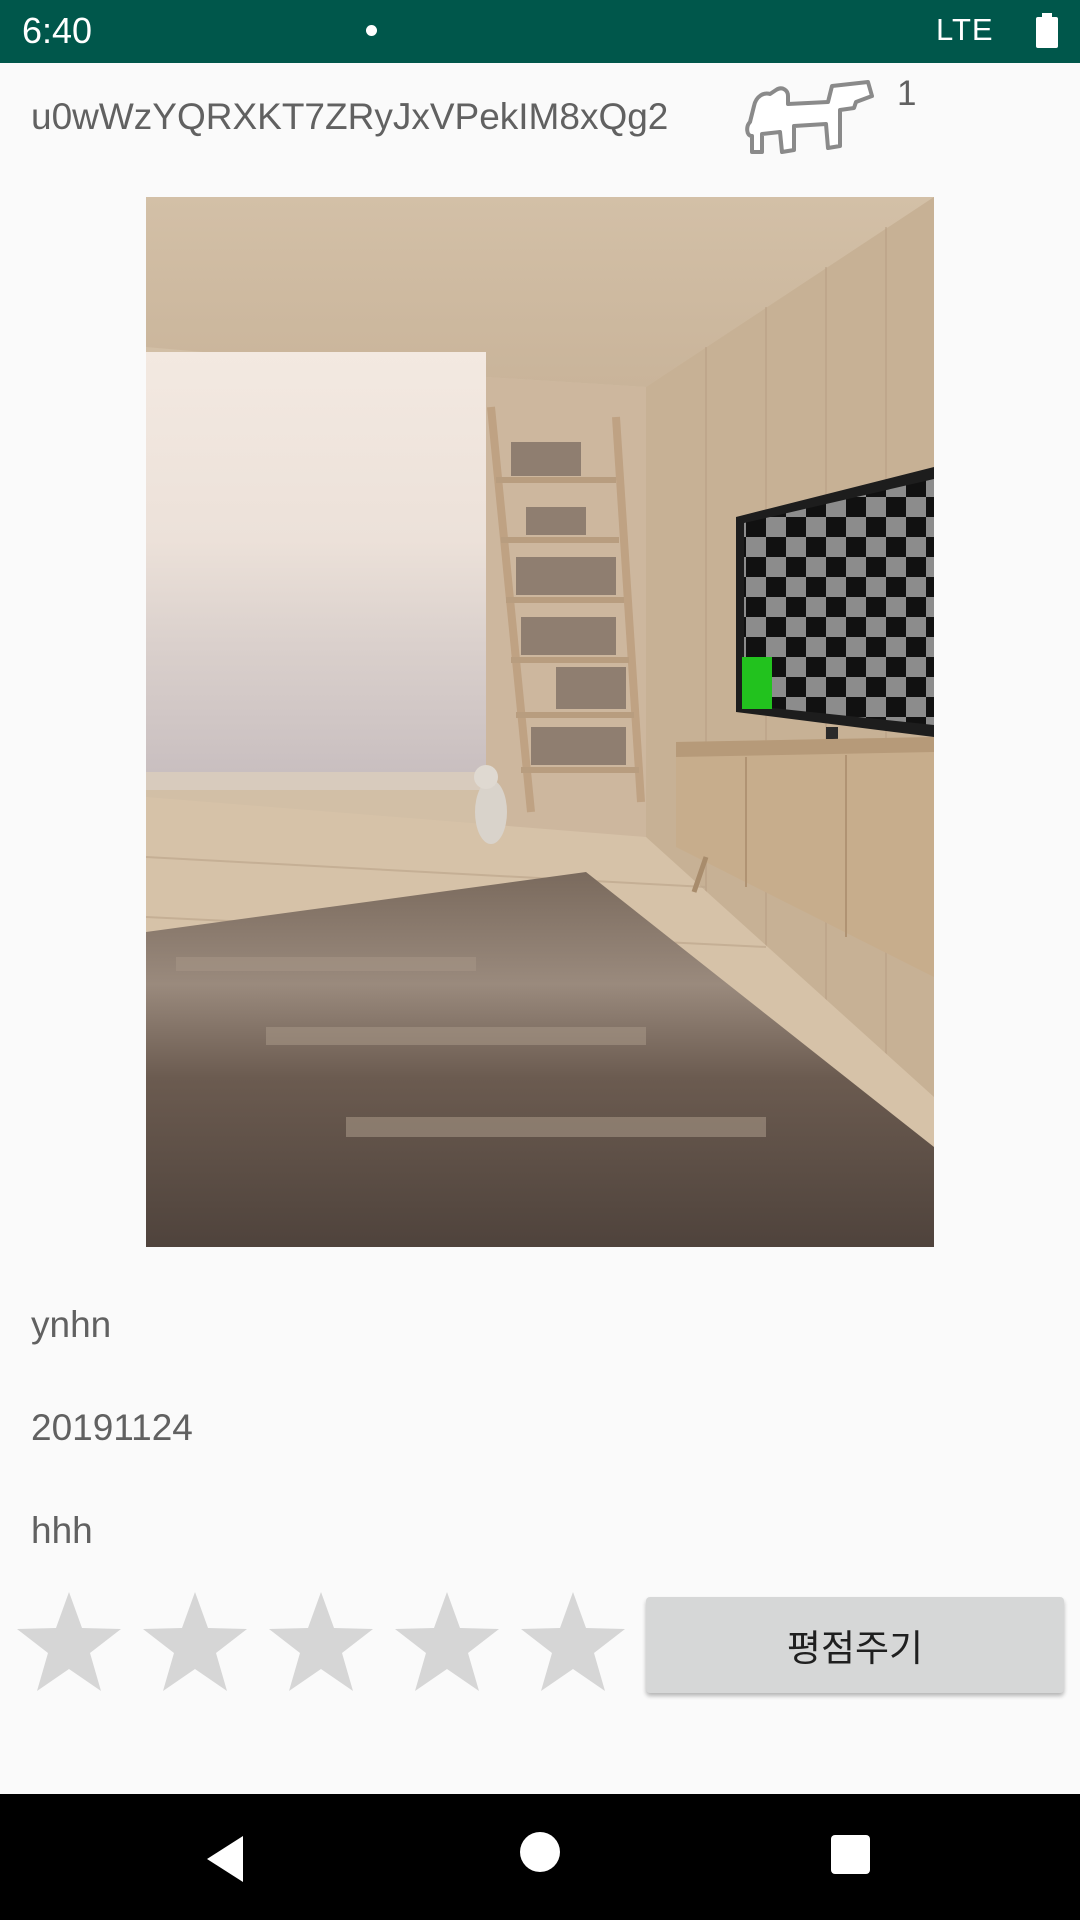 Image resolution: width=1080 pixels, height=1920 pixels. I want to click on count-badge: 1, so click(907, 93).